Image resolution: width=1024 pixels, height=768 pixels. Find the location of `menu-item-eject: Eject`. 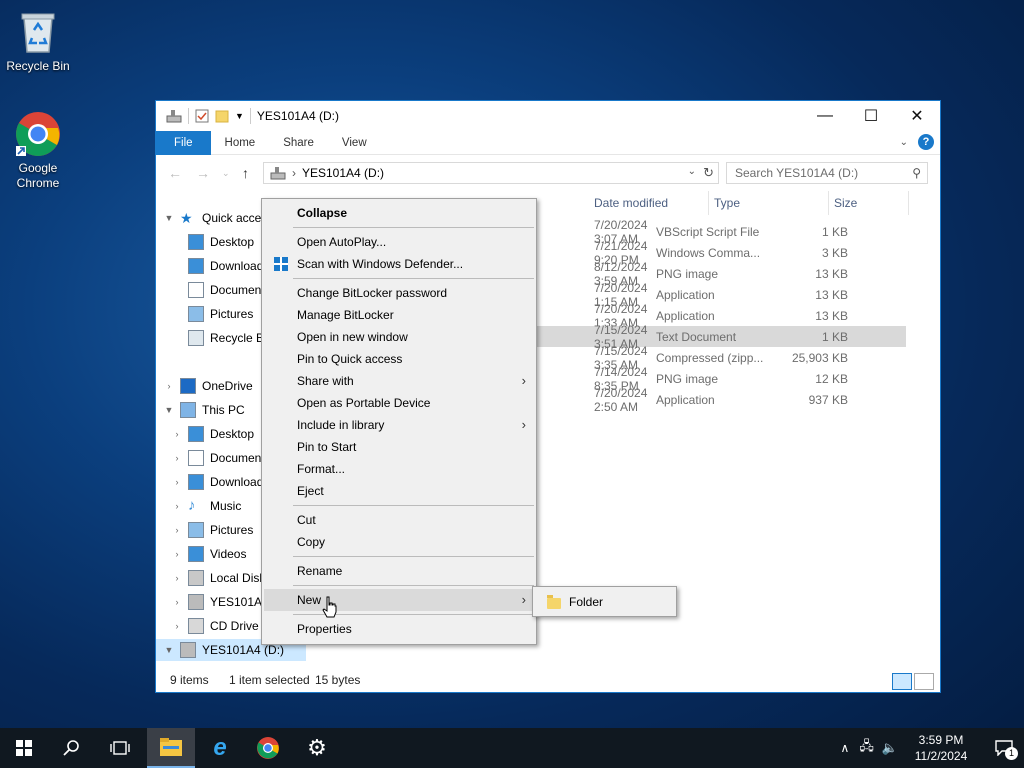

menu-item-eject: Eject is located at coordinates (399, 491).